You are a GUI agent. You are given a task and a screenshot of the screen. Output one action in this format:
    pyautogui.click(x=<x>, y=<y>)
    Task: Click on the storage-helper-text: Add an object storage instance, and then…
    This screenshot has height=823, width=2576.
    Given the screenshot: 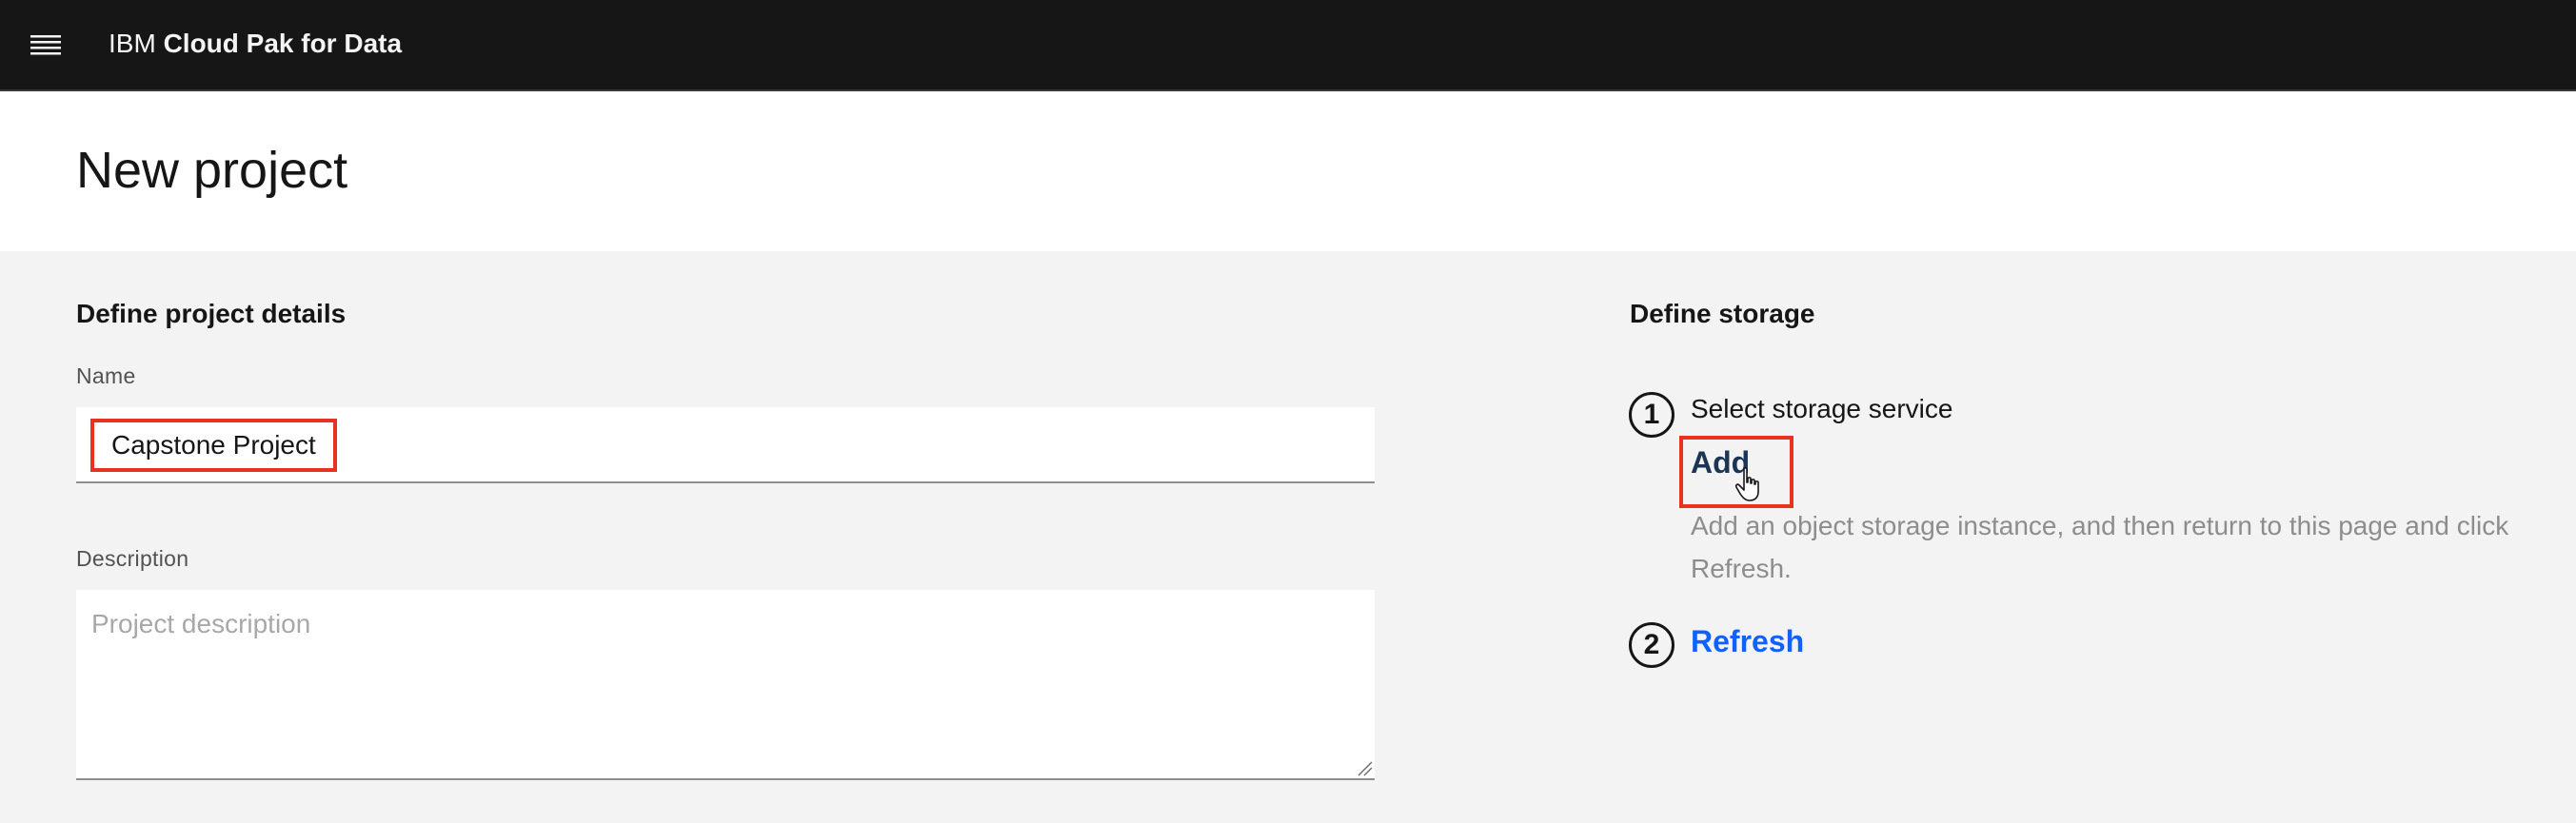 What is the action you would take?
    pyautogui.click(x=2100, y=547)
    